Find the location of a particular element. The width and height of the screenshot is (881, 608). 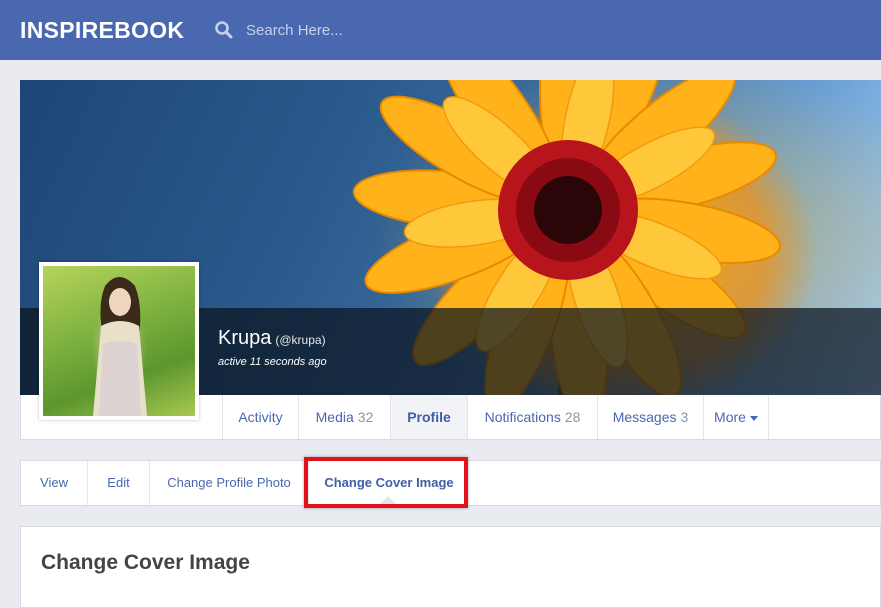

highlight-annotation-box is located at coordinates (386, 482).